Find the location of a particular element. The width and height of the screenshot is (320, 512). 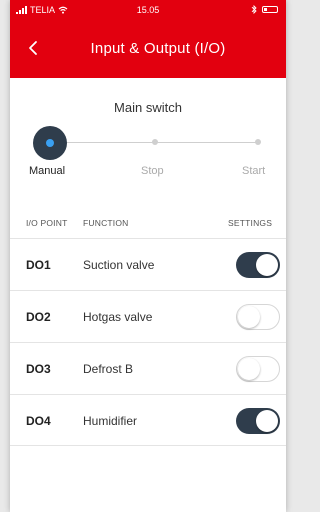

toggle-do3 is located at coordinates (258, 369).